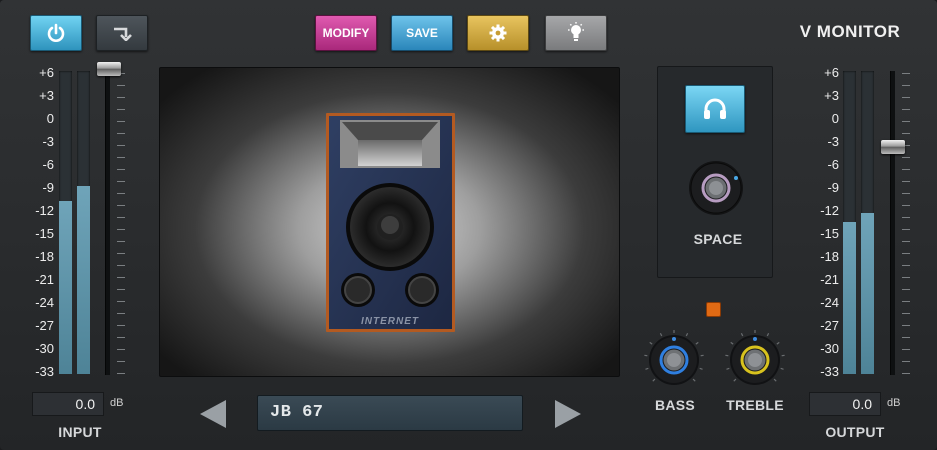 This screenshot has width=937, height=450. What do you see at coordinates (568, 414) in the screenshot?
I see `arrow-right-icon` at bounding box center [568, 414].